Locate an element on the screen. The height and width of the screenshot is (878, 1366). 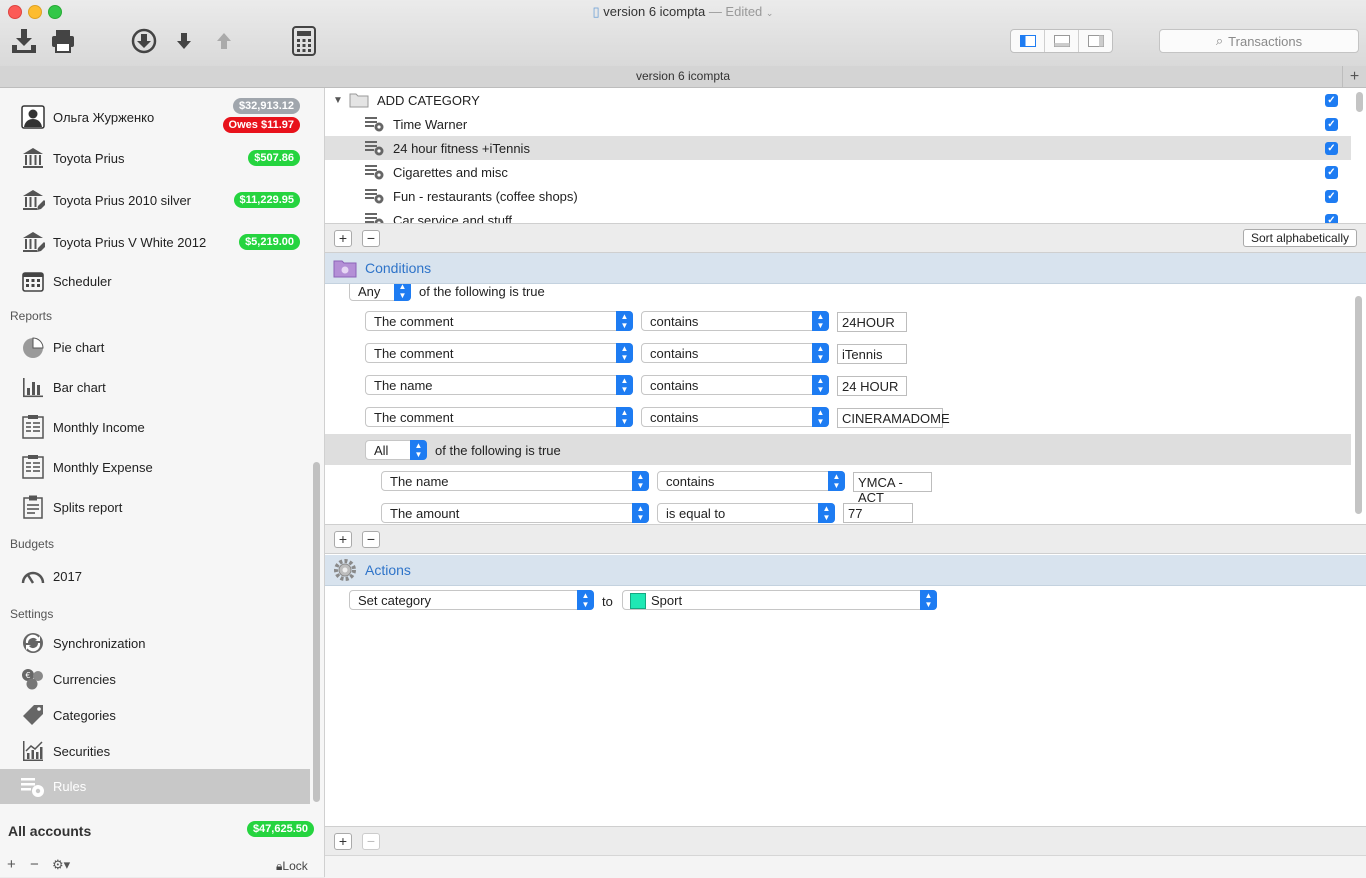
move-up-button is located at coordinates (224, 41).